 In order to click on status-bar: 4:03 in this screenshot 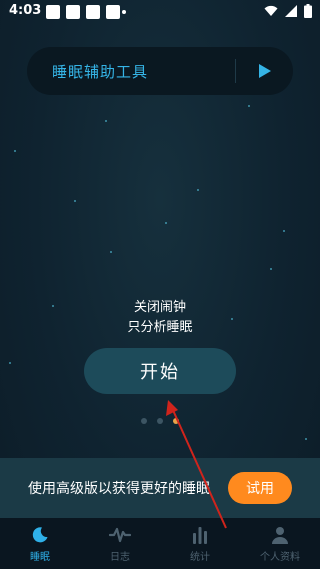, I will do `click(160, 12)`.